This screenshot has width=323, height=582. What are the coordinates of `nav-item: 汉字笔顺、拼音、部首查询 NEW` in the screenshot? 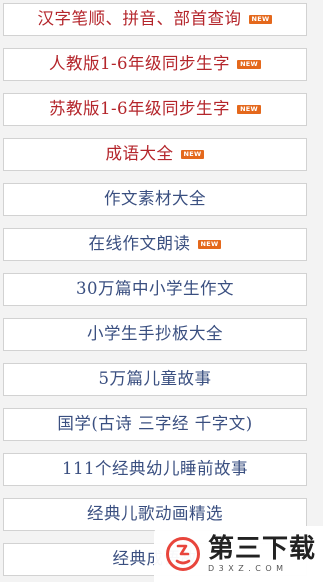 It's located at (155, 19).